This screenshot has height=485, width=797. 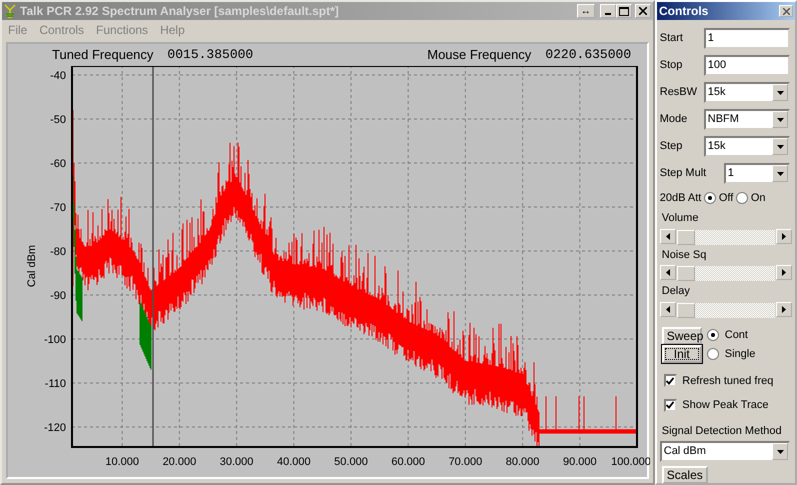 I want to click on x-tick-label: 50.000, so click(x=351, y=462).